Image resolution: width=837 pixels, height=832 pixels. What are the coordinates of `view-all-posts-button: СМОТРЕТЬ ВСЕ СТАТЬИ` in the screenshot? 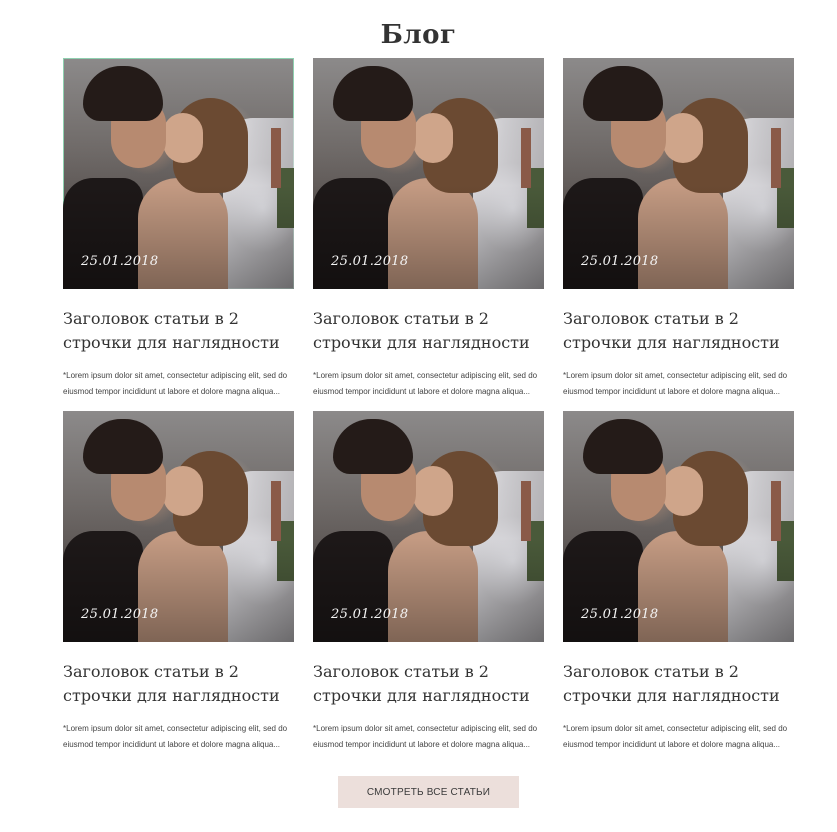 It's located at (428, 792).